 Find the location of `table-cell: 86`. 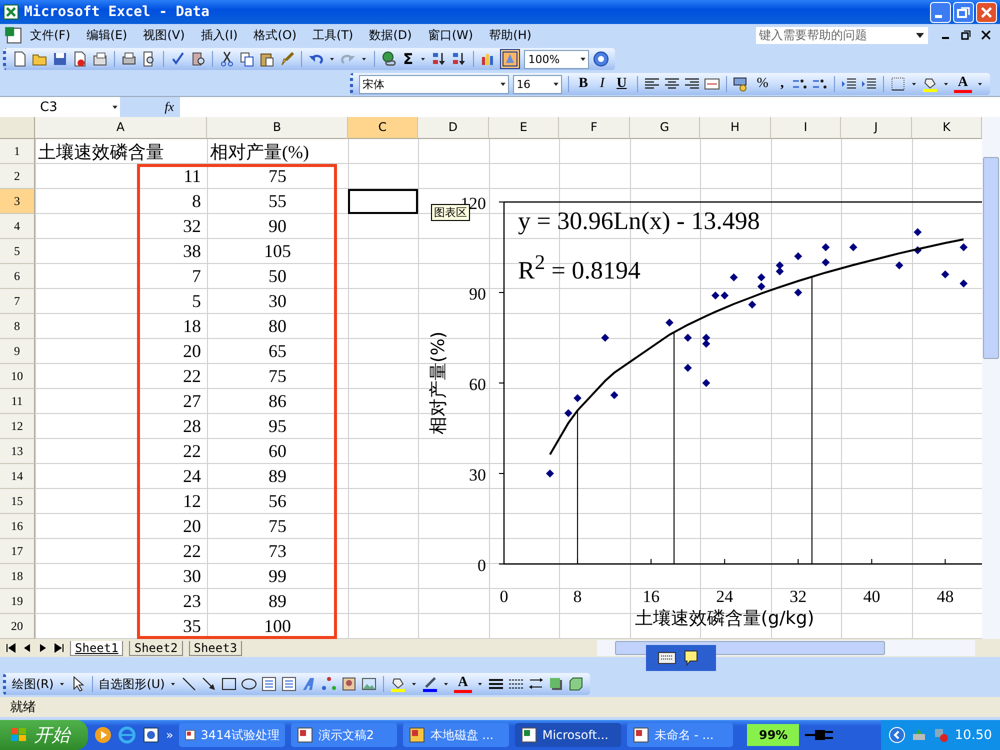

table-cell: 86 is located at coordinates (277, 401).